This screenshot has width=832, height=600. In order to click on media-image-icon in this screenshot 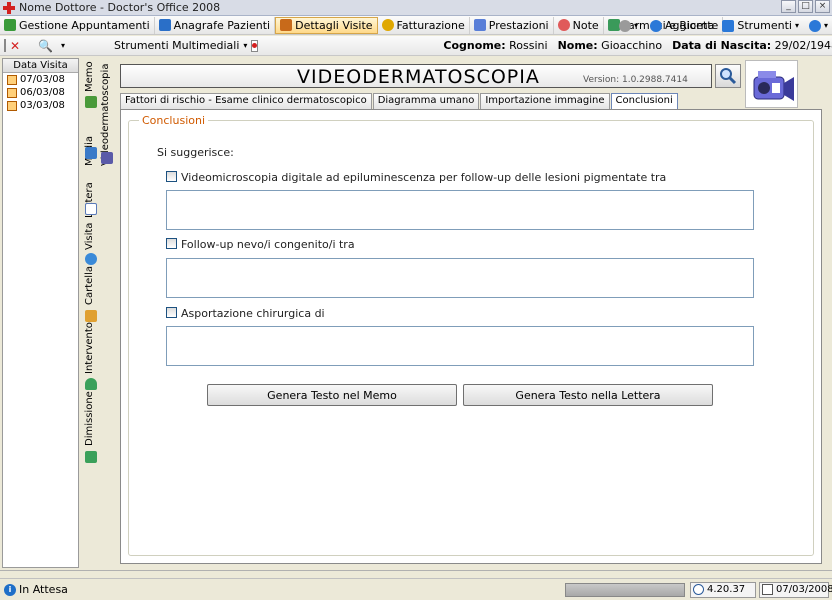, I will do `click(91, 153)`.